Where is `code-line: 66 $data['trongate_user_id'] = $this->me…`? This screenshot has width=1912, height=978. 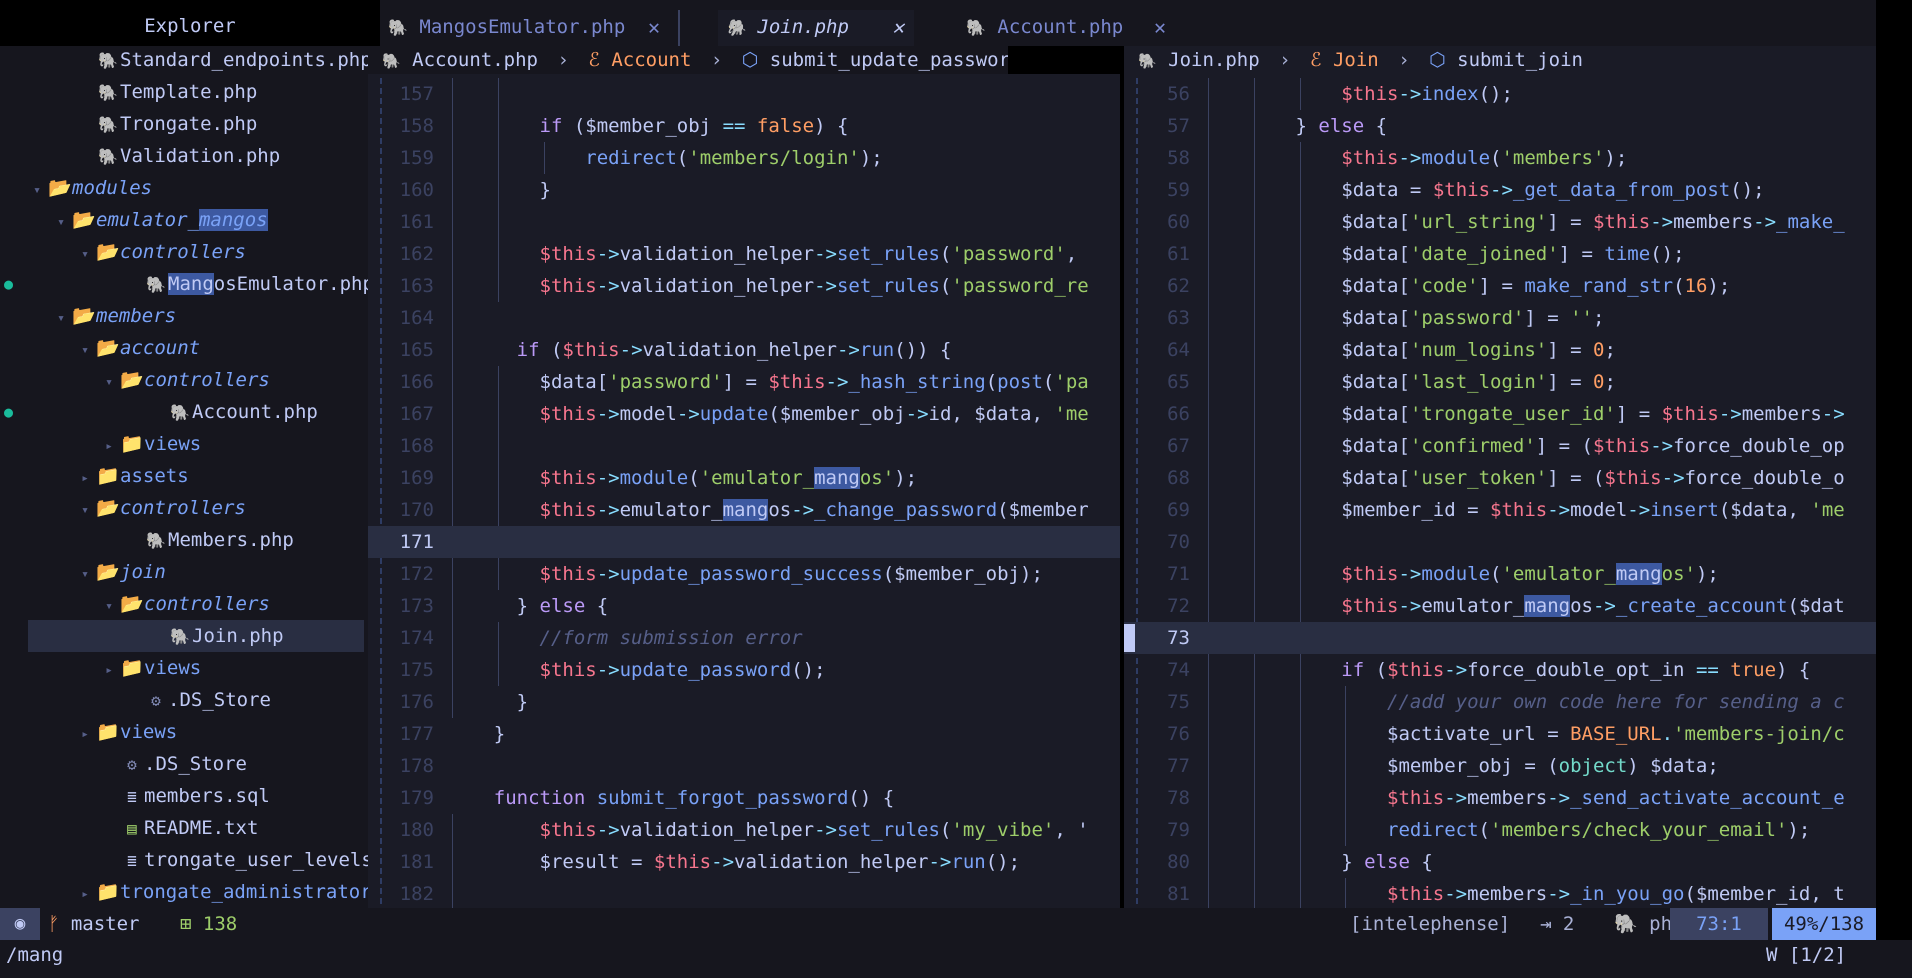 code-line: 66 $data['trongate_user_id'] = $this->me… is located at coordinates (1500, 414).